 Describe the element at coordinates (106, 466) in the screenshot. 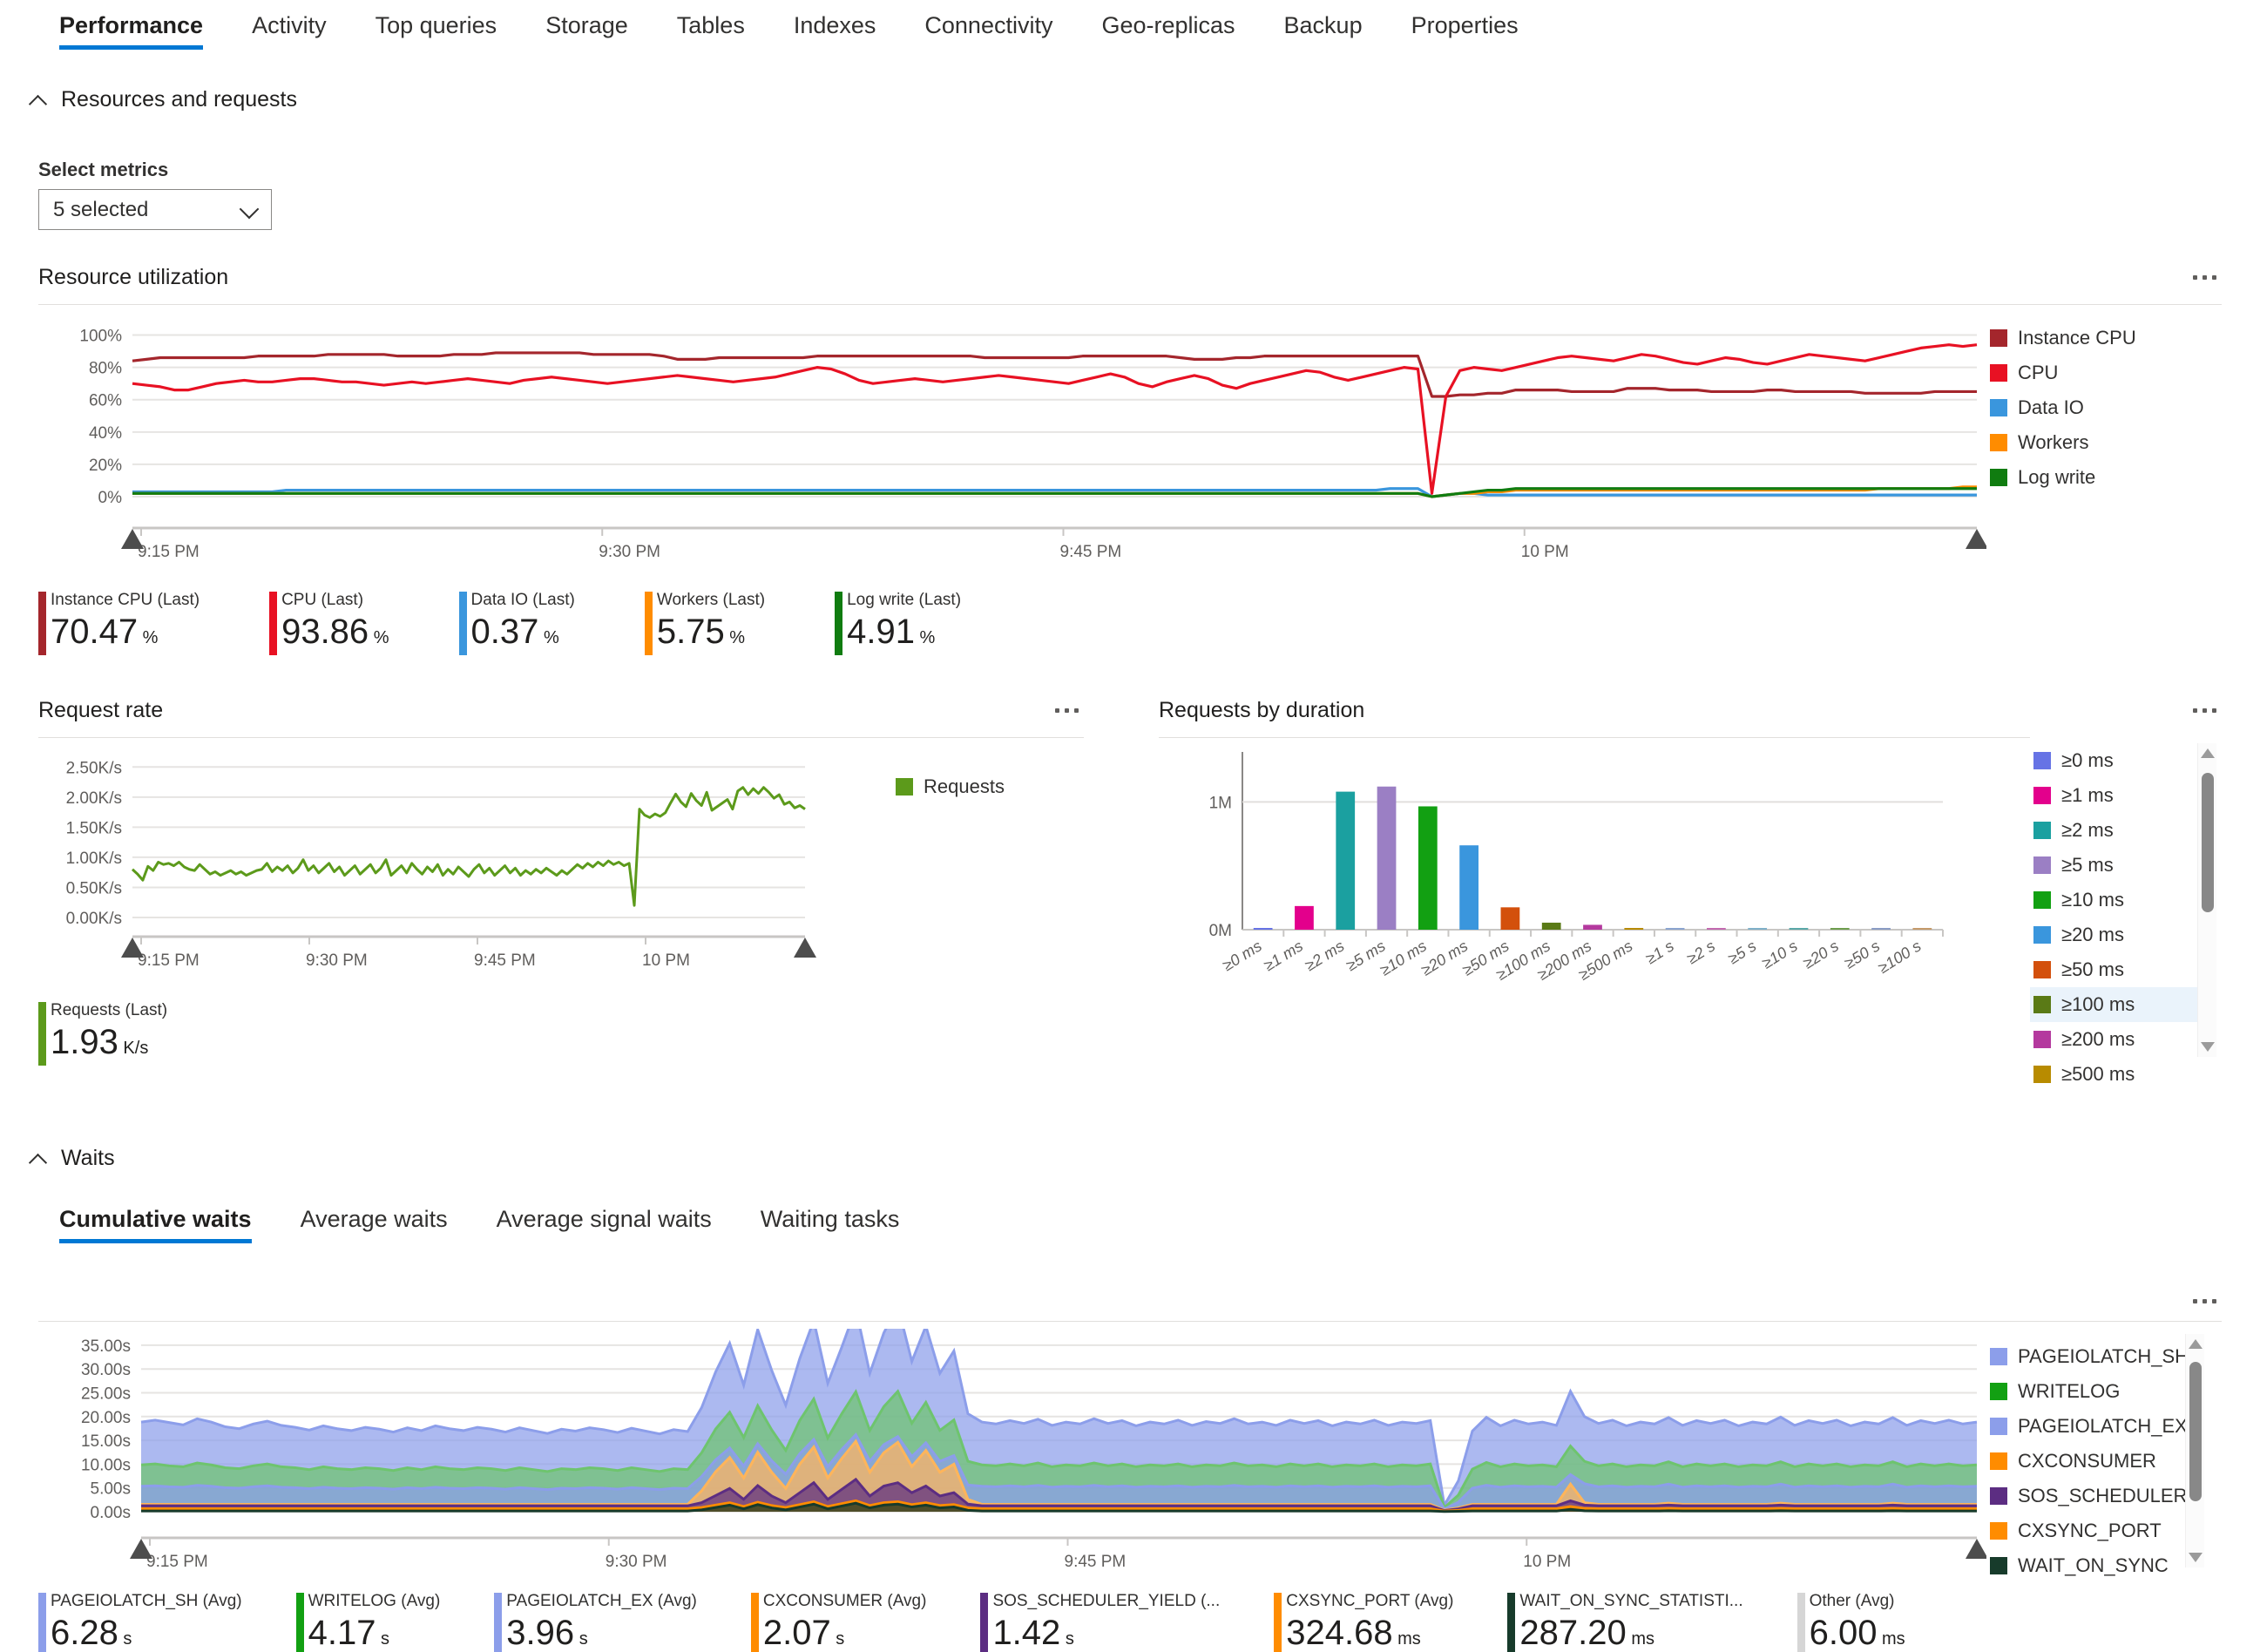

I see `svg-text: 20%` at that location.